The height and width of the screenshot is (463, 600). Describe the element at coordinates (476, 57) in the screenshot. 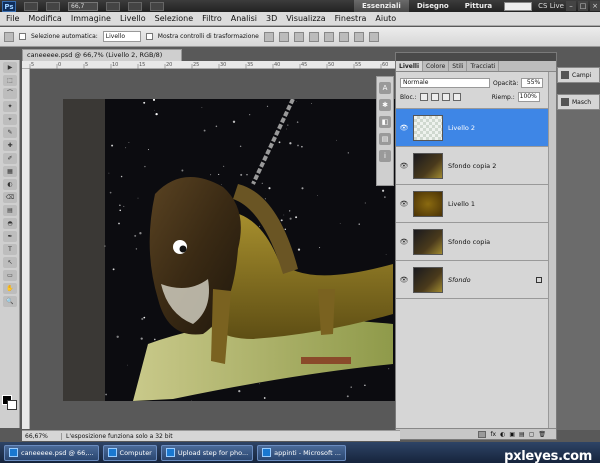

I see `layers-panel-header` at that location.